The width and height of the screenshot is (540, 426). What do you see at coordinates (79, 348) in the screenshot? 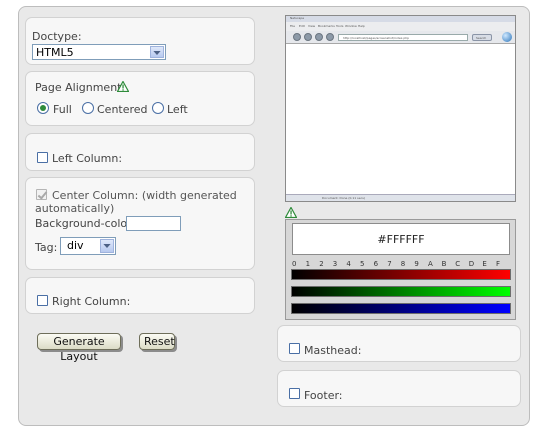
I see `generate-layout-button: Generate Layout` at bounding box center [79, 348].